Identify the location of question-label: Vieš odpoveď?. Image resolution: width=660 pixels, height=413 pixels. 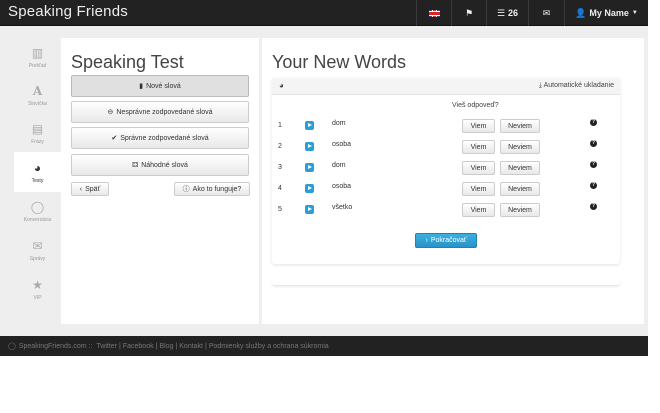
(475, 105).